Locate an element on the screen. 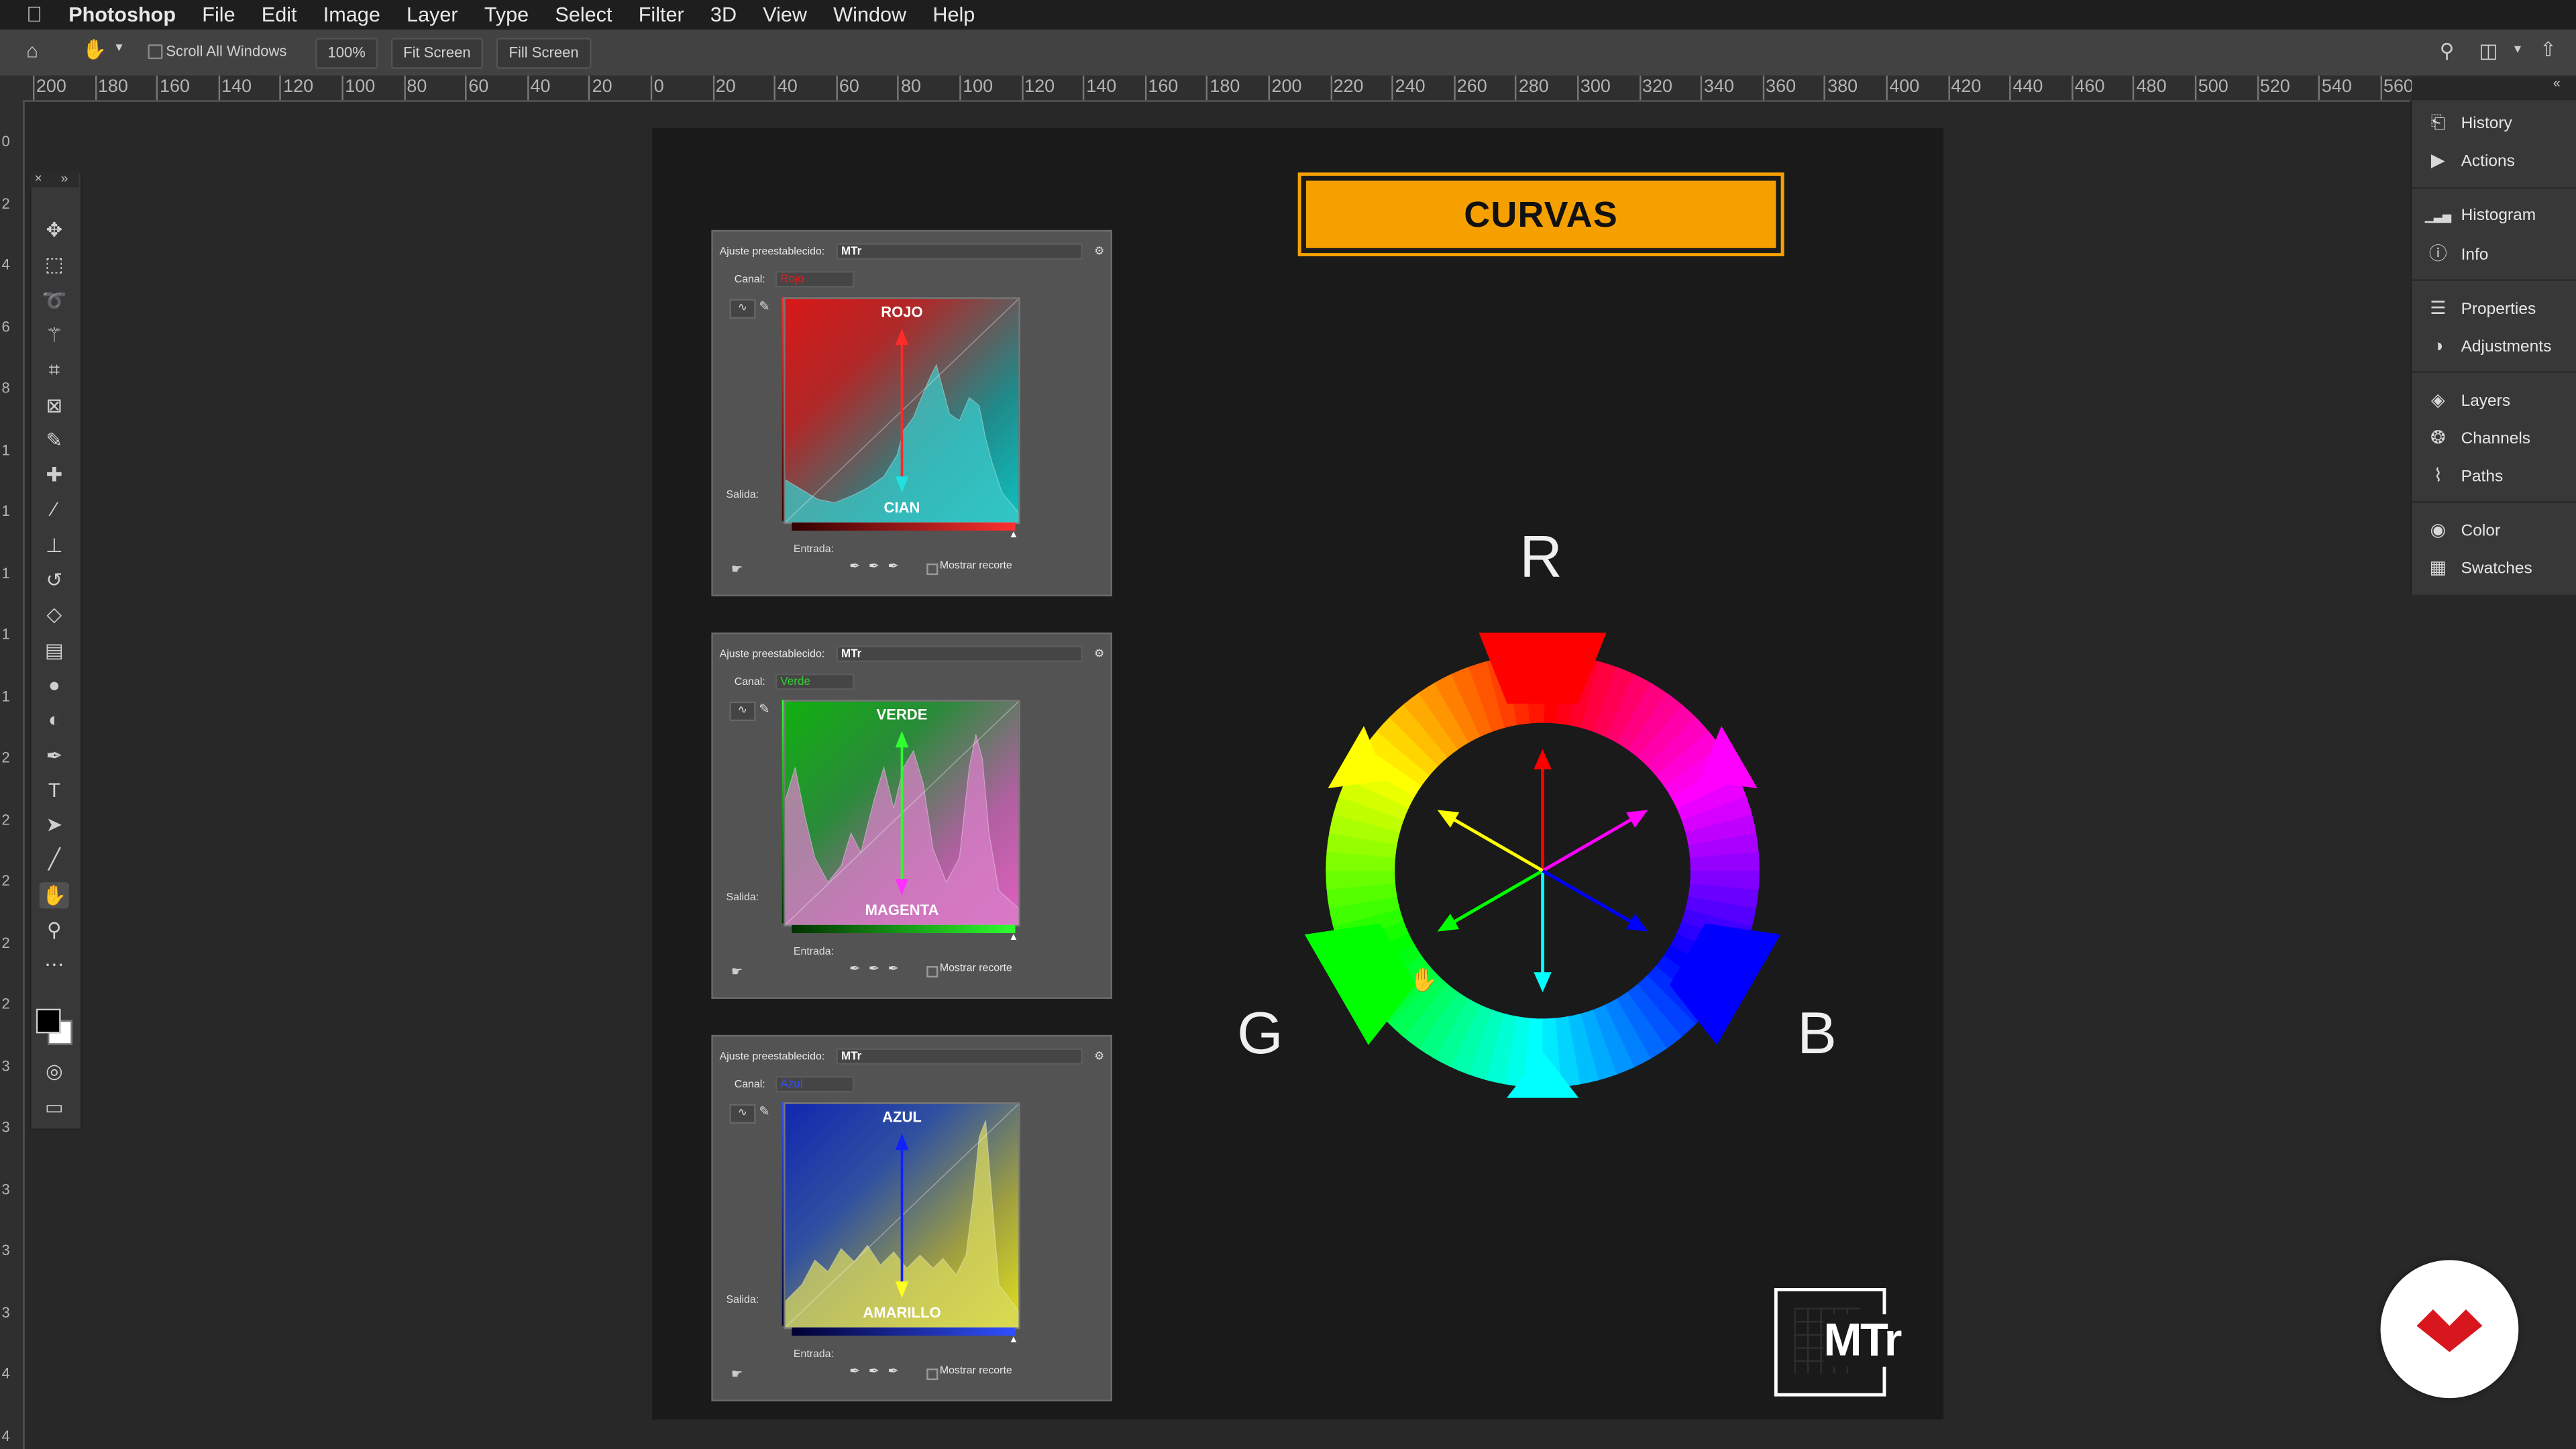 Image resolution: width=2576 pixels, height=1449 pixels. pen-icon: ✒ is located at coordinates (54, 755).